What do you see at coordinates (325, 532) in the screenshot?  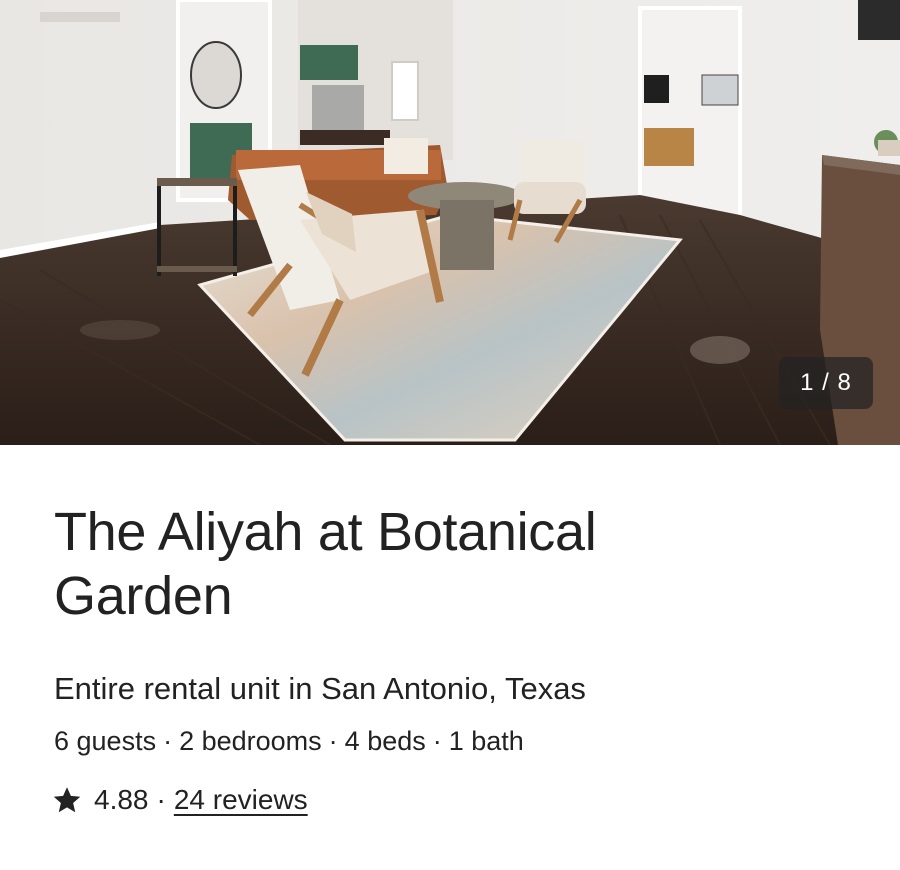 I see `listing-title-line1: The Aliyah at Botanical` at bounding box center [325, 532].